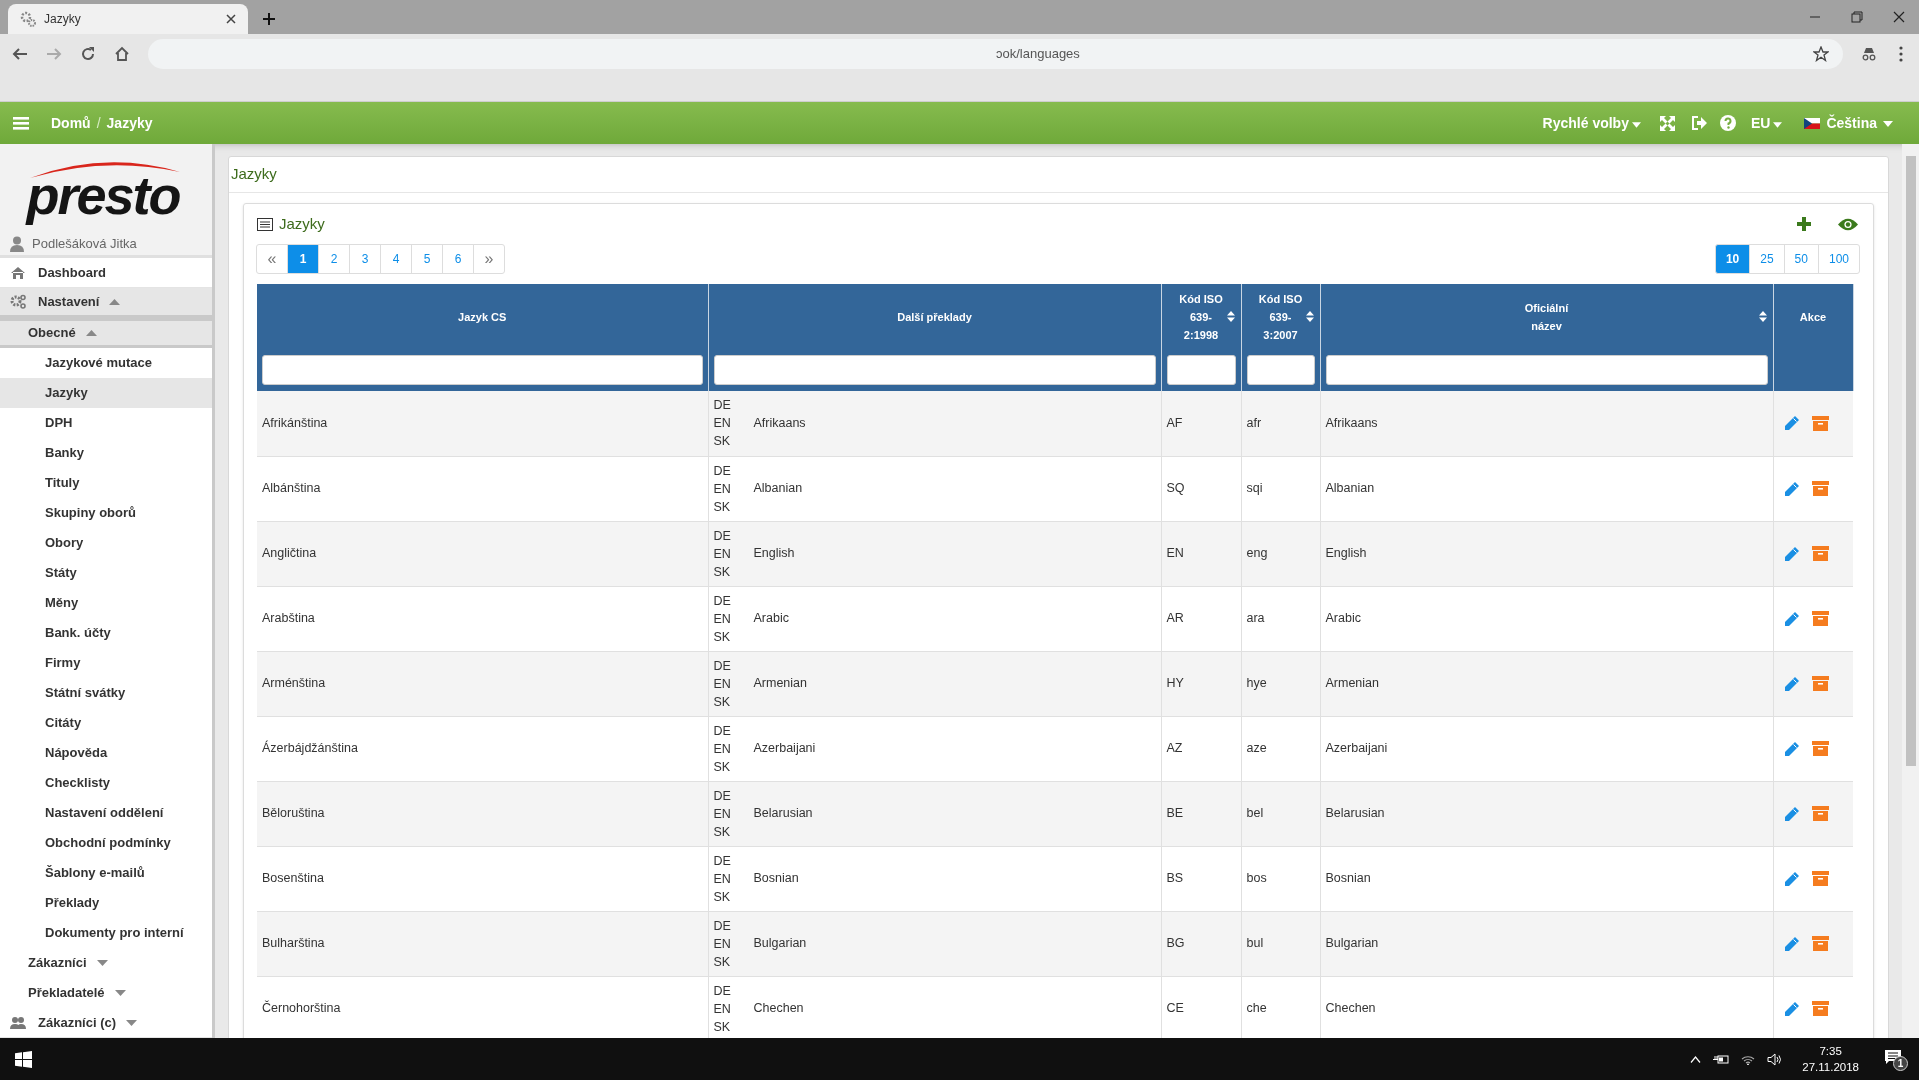  What do you see at coordinates (1830, 1059) in the screenshot?
I see `clock: 7:35 27.11.2018` at bounding box center [1830, 1059].